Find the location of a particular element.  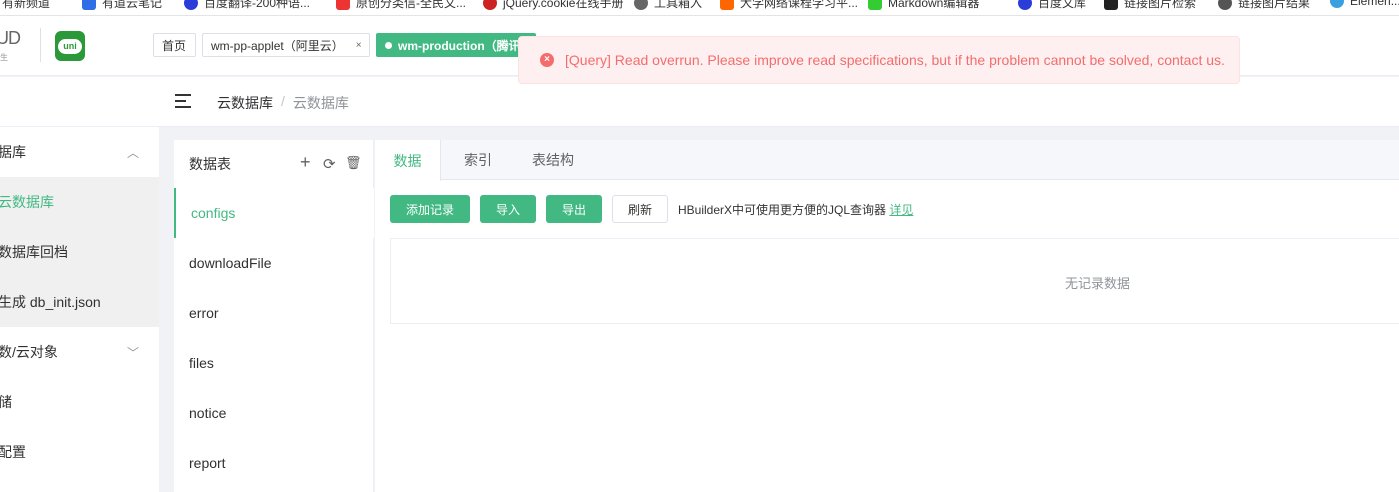

menu-fold-icon is located at coordinates (184, 101).